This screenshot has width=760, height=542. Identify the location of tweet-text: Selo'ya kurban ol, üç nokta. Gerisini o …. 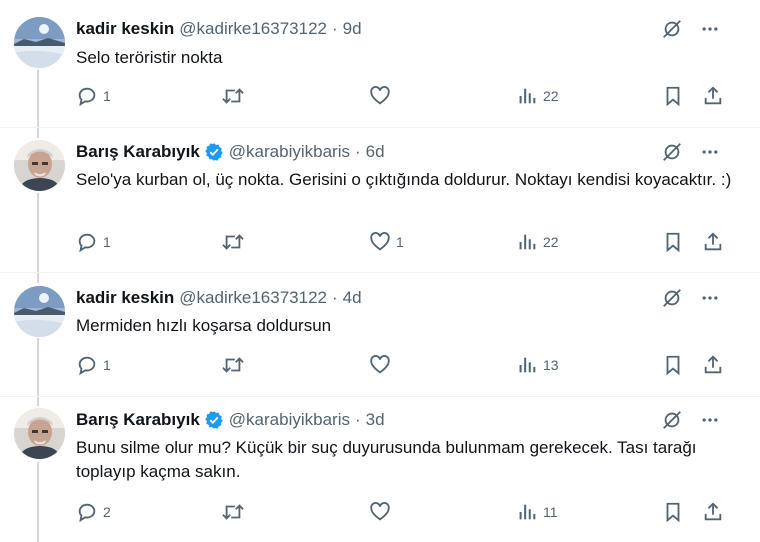
(404, 179).